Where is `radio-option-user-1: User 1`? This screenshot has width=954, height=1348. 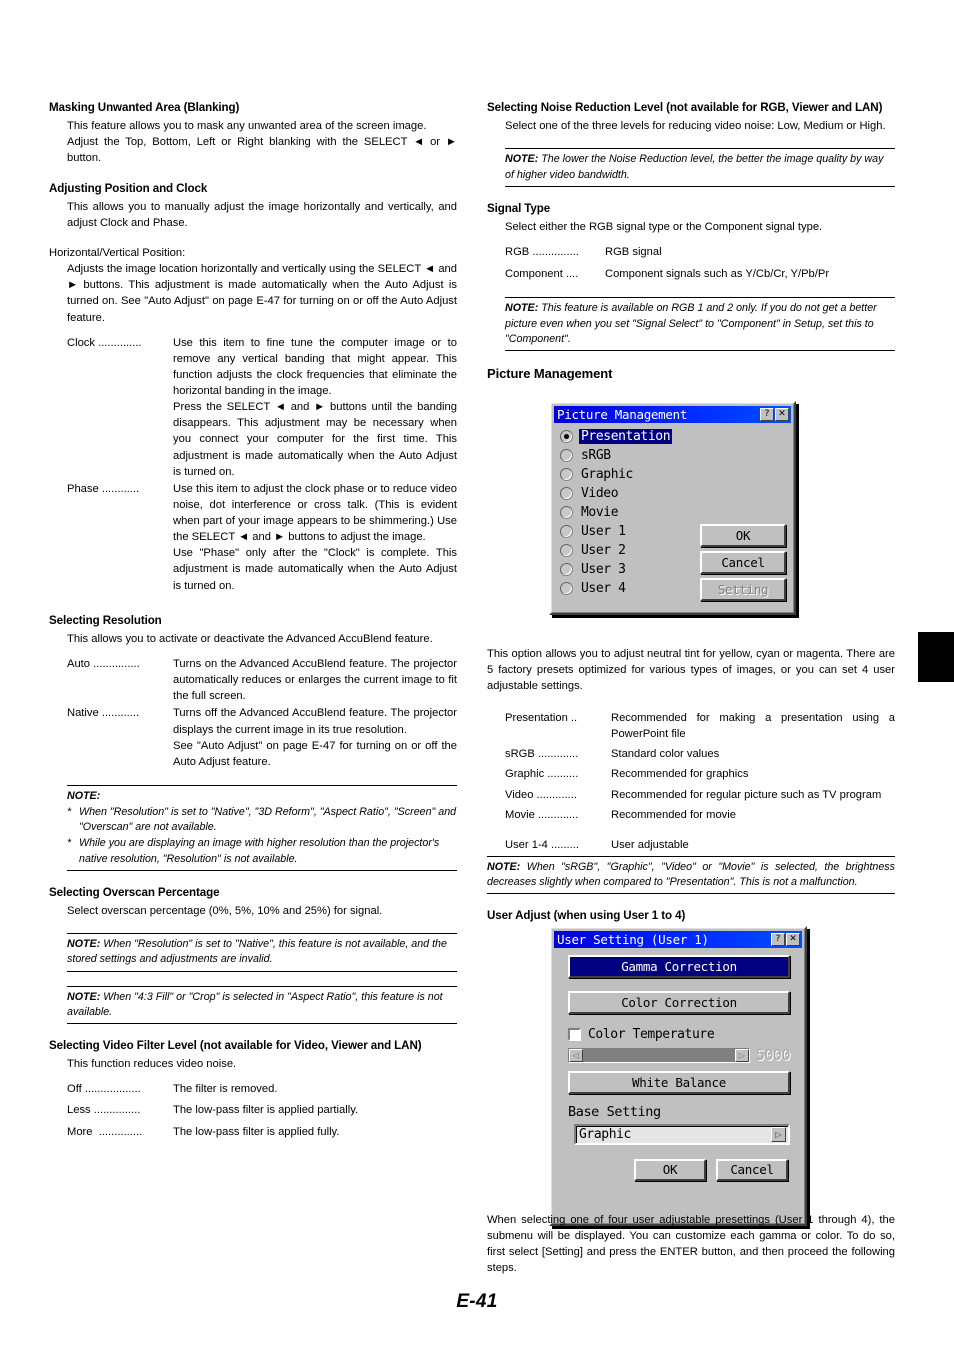 radio-option-user-1: User 1 is located at coordinates (630, 531).